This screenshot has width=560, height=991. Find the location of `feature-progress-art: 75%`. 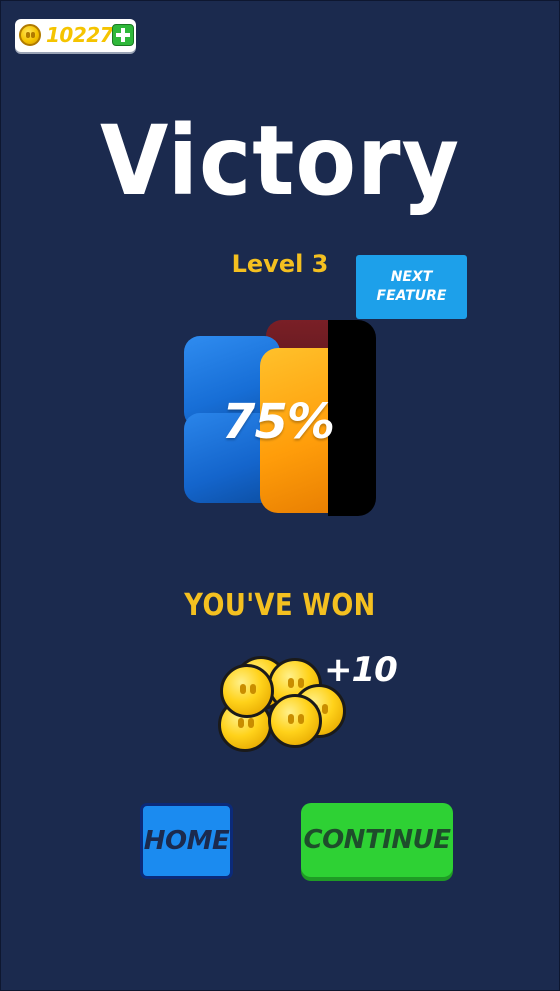

feature-progress-art: 75% is located at coordinates (278, 418).